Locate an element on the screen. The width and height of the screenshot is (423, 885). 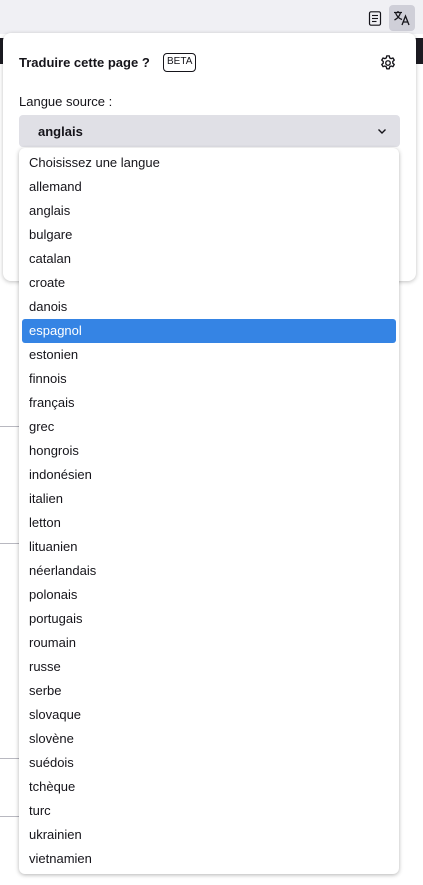
language-option: estonien is located at coordinates (209, 355).